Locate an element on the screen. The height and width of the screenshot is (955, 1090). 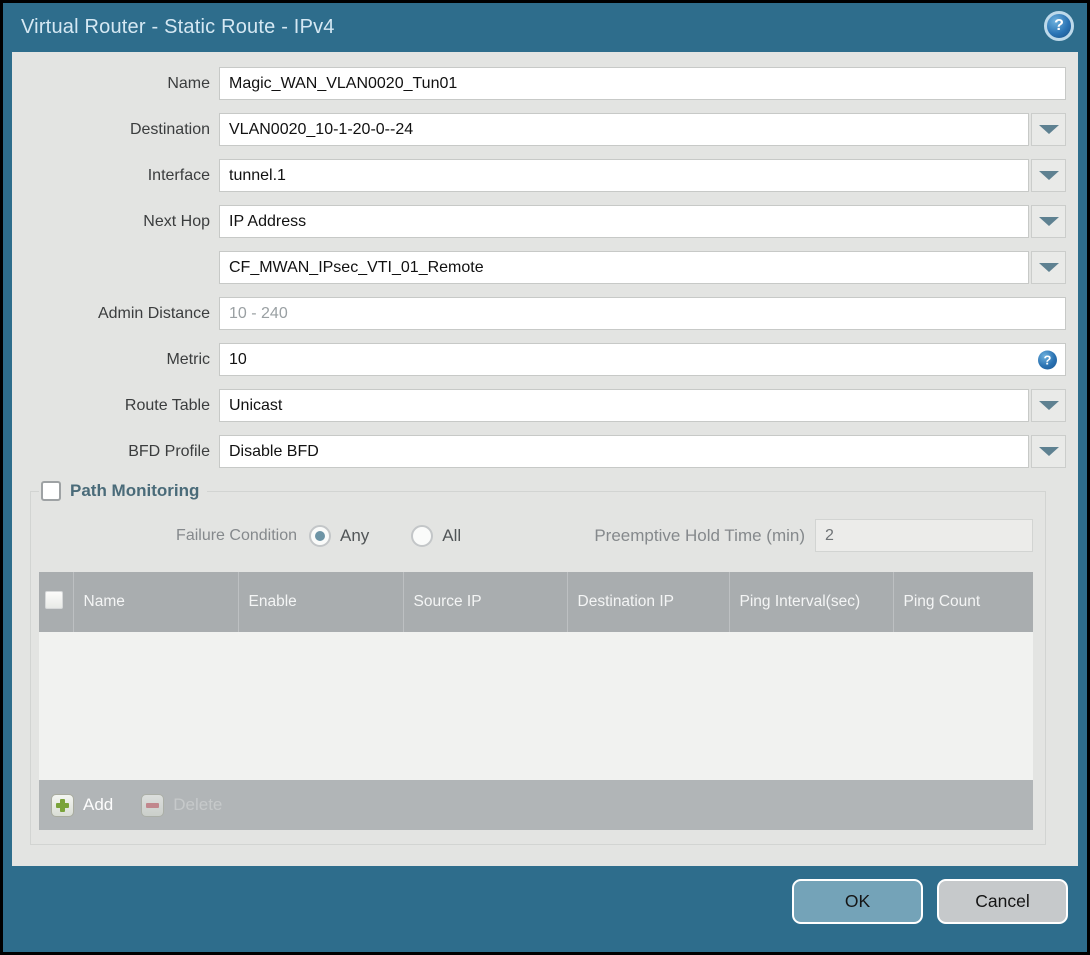
table-toolbar: Add Delete is located at coordinates (536, 805).